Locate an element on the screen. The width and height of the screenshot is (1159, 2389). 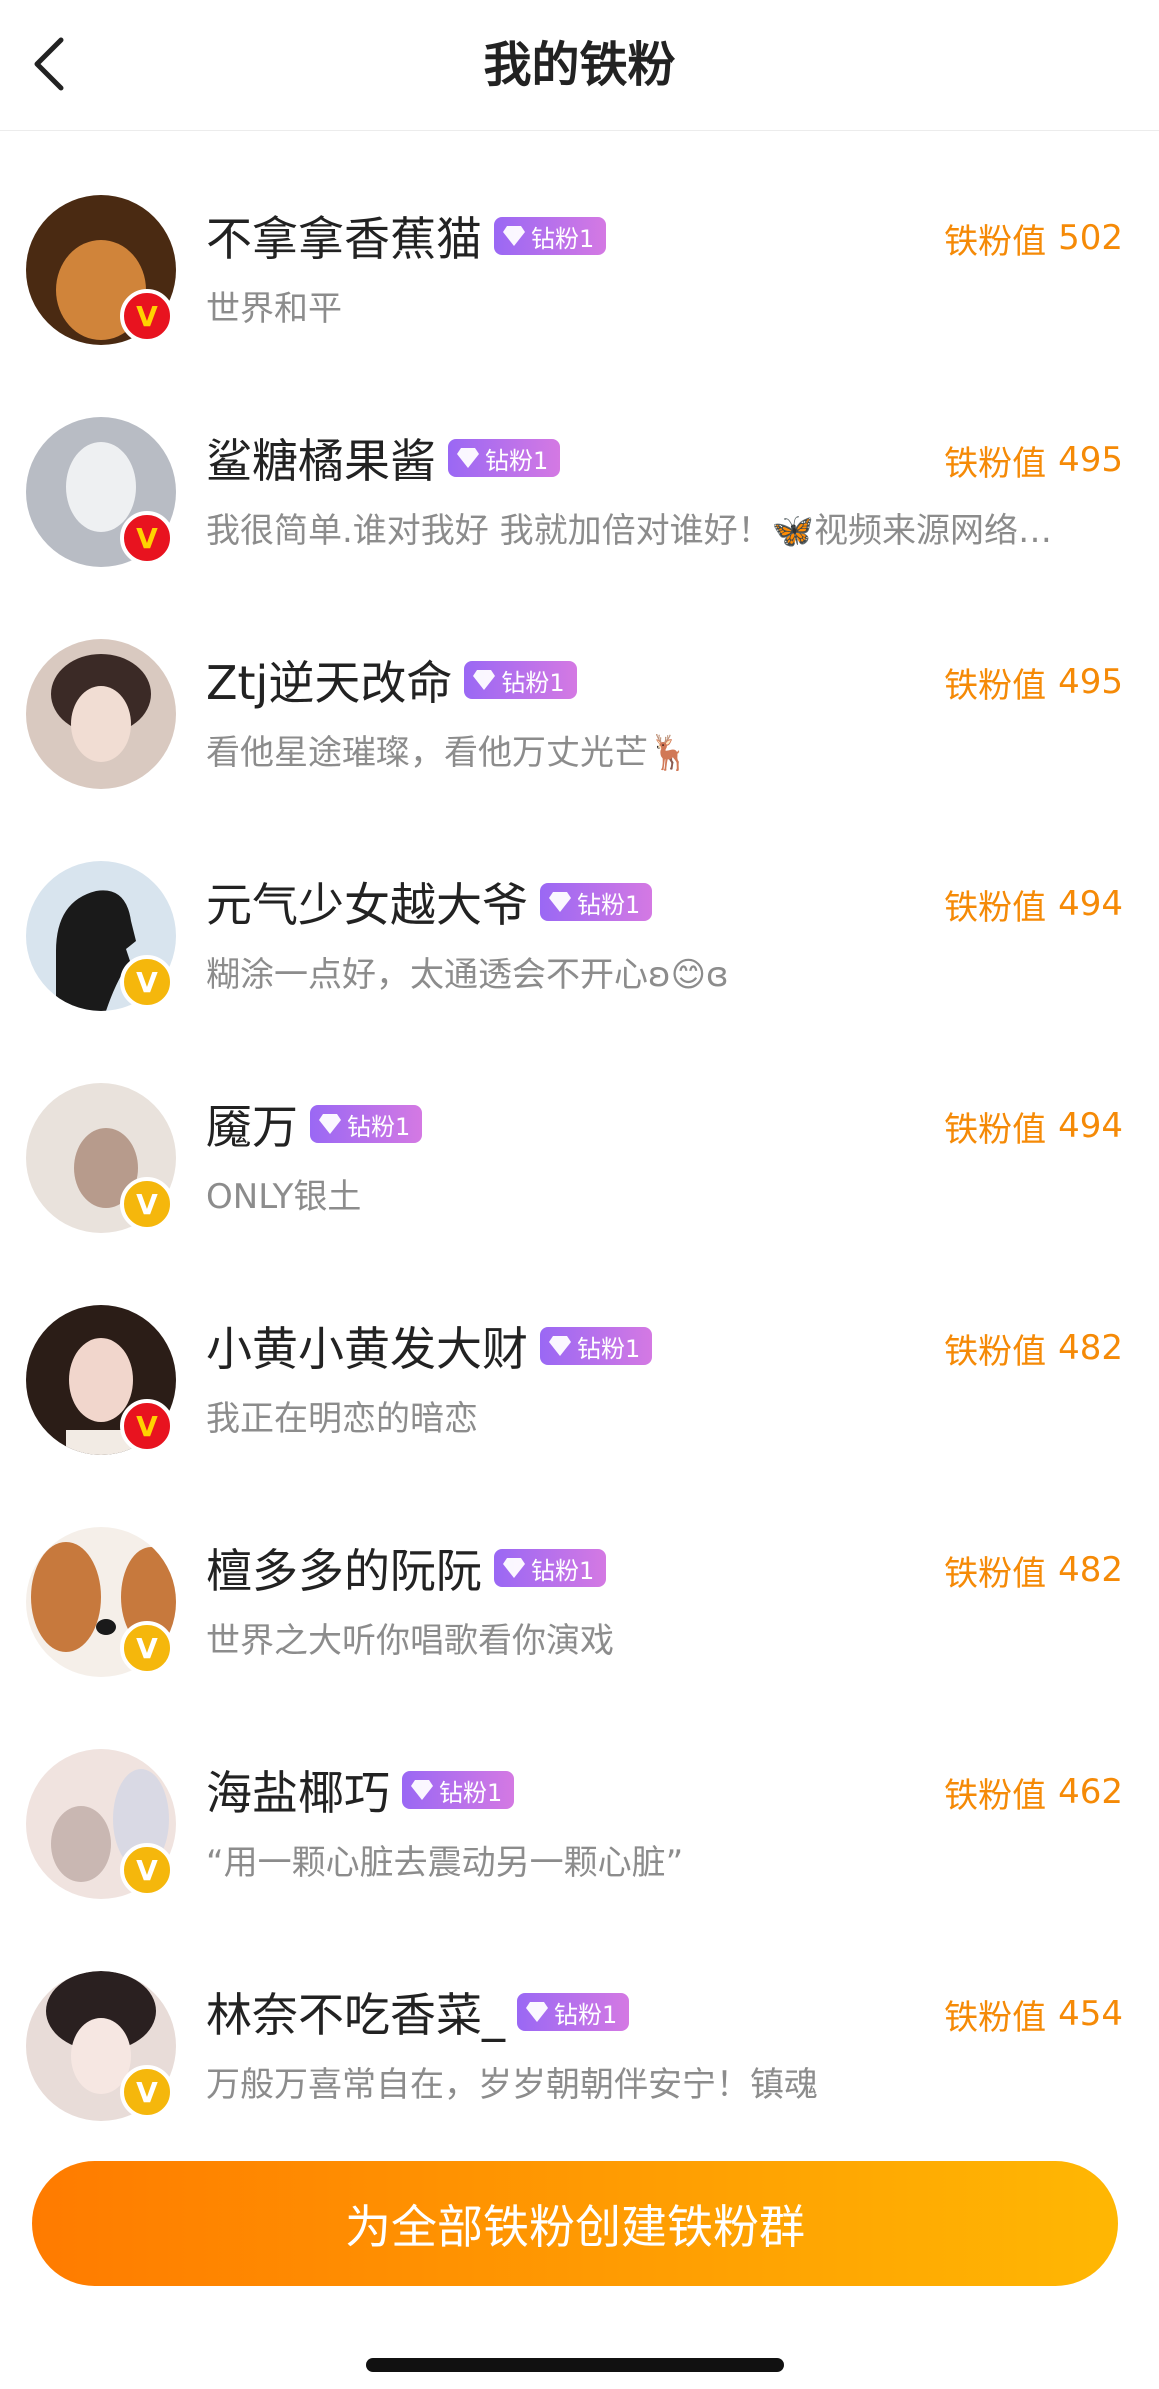
fan-bio: ONLY银土 is located at coordinates (284, 1197).